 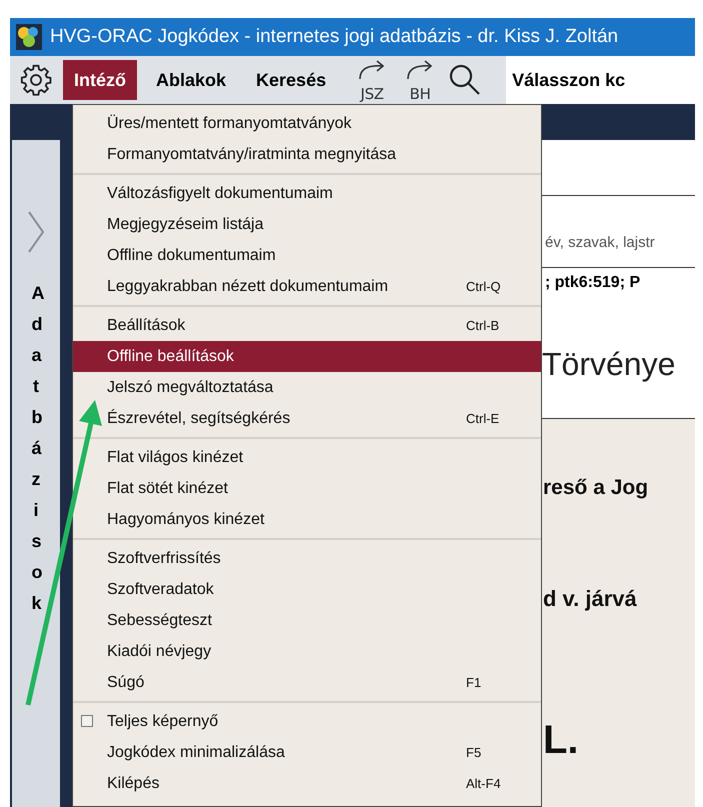 What do you see at coordinates (307, 356) in the screenshot?
I see `menu-item: Offline beállítások` at bounding box center [307, 356].